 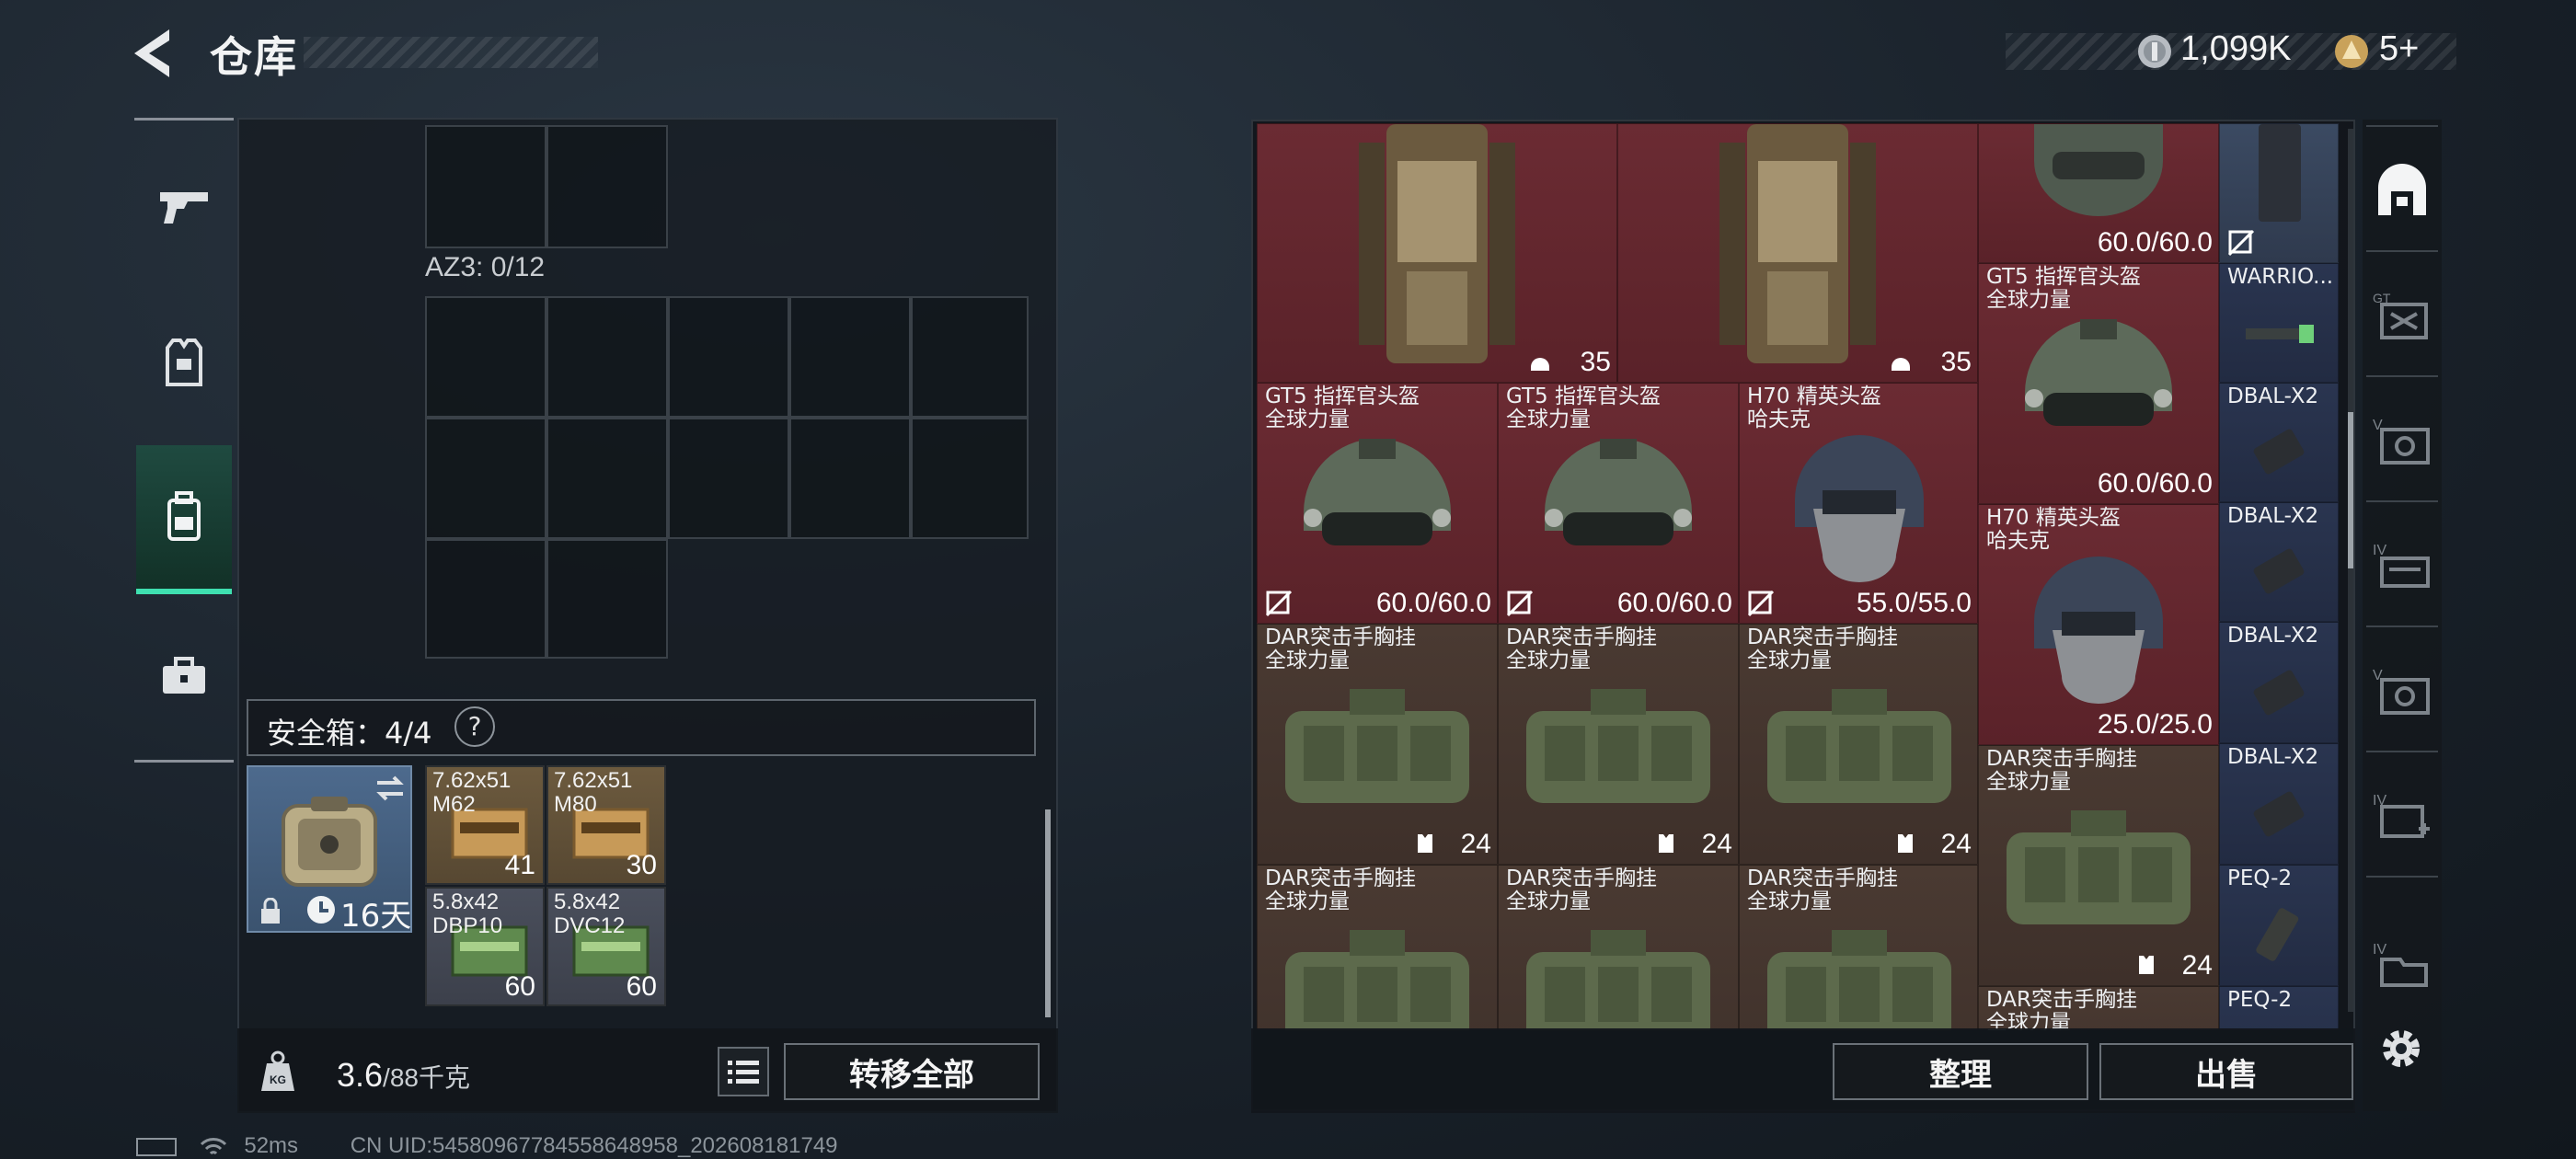 I want to click on item-name: DAR突击手胸挂 全球力量, so click(x=1582, y=648).